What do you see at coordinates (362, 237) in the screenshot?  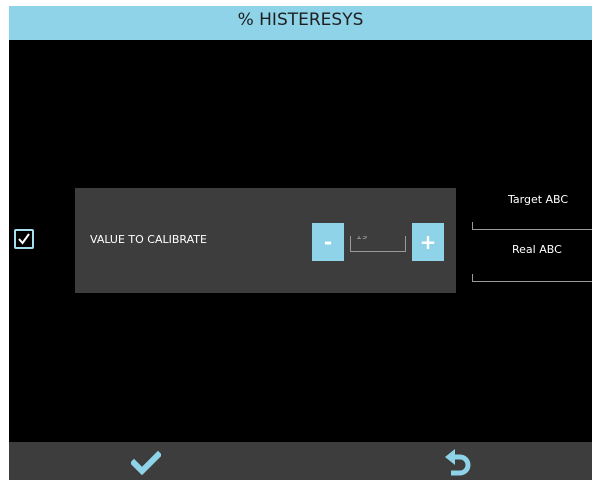 I see `calibration-value: 19` at bounding box center [362, 237].